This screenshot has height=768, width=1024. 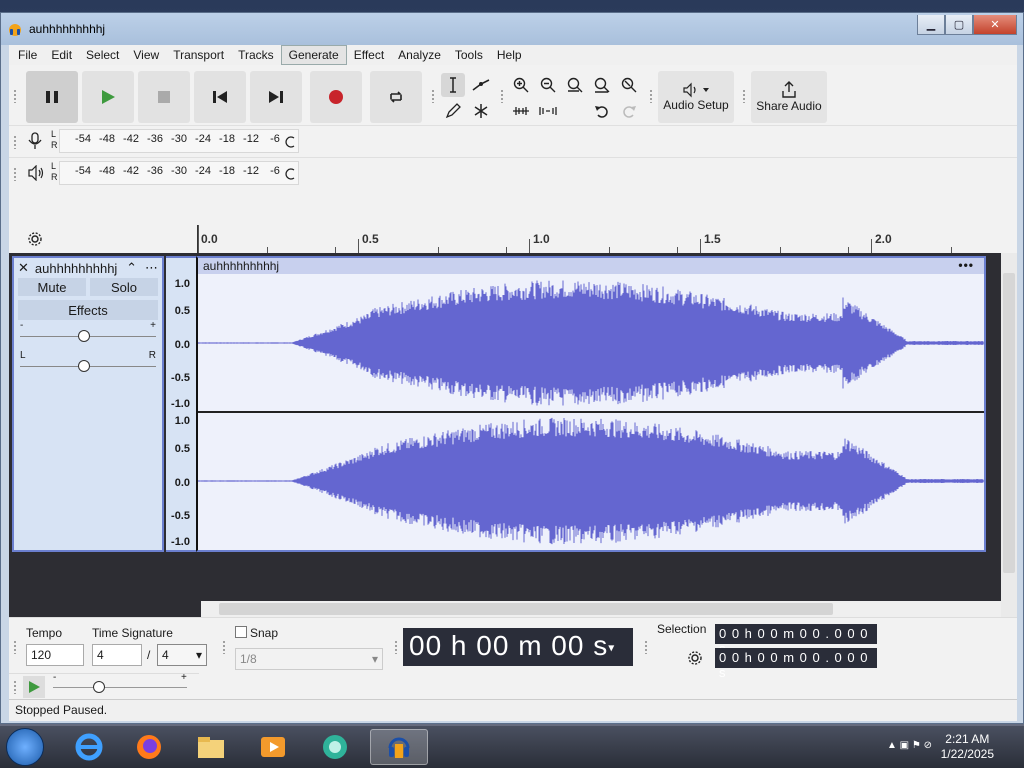 What do you see at coordinates (23, 268) in the screenshot?
I see `track-close-icon: ✕` at bounding box center [23, 268].